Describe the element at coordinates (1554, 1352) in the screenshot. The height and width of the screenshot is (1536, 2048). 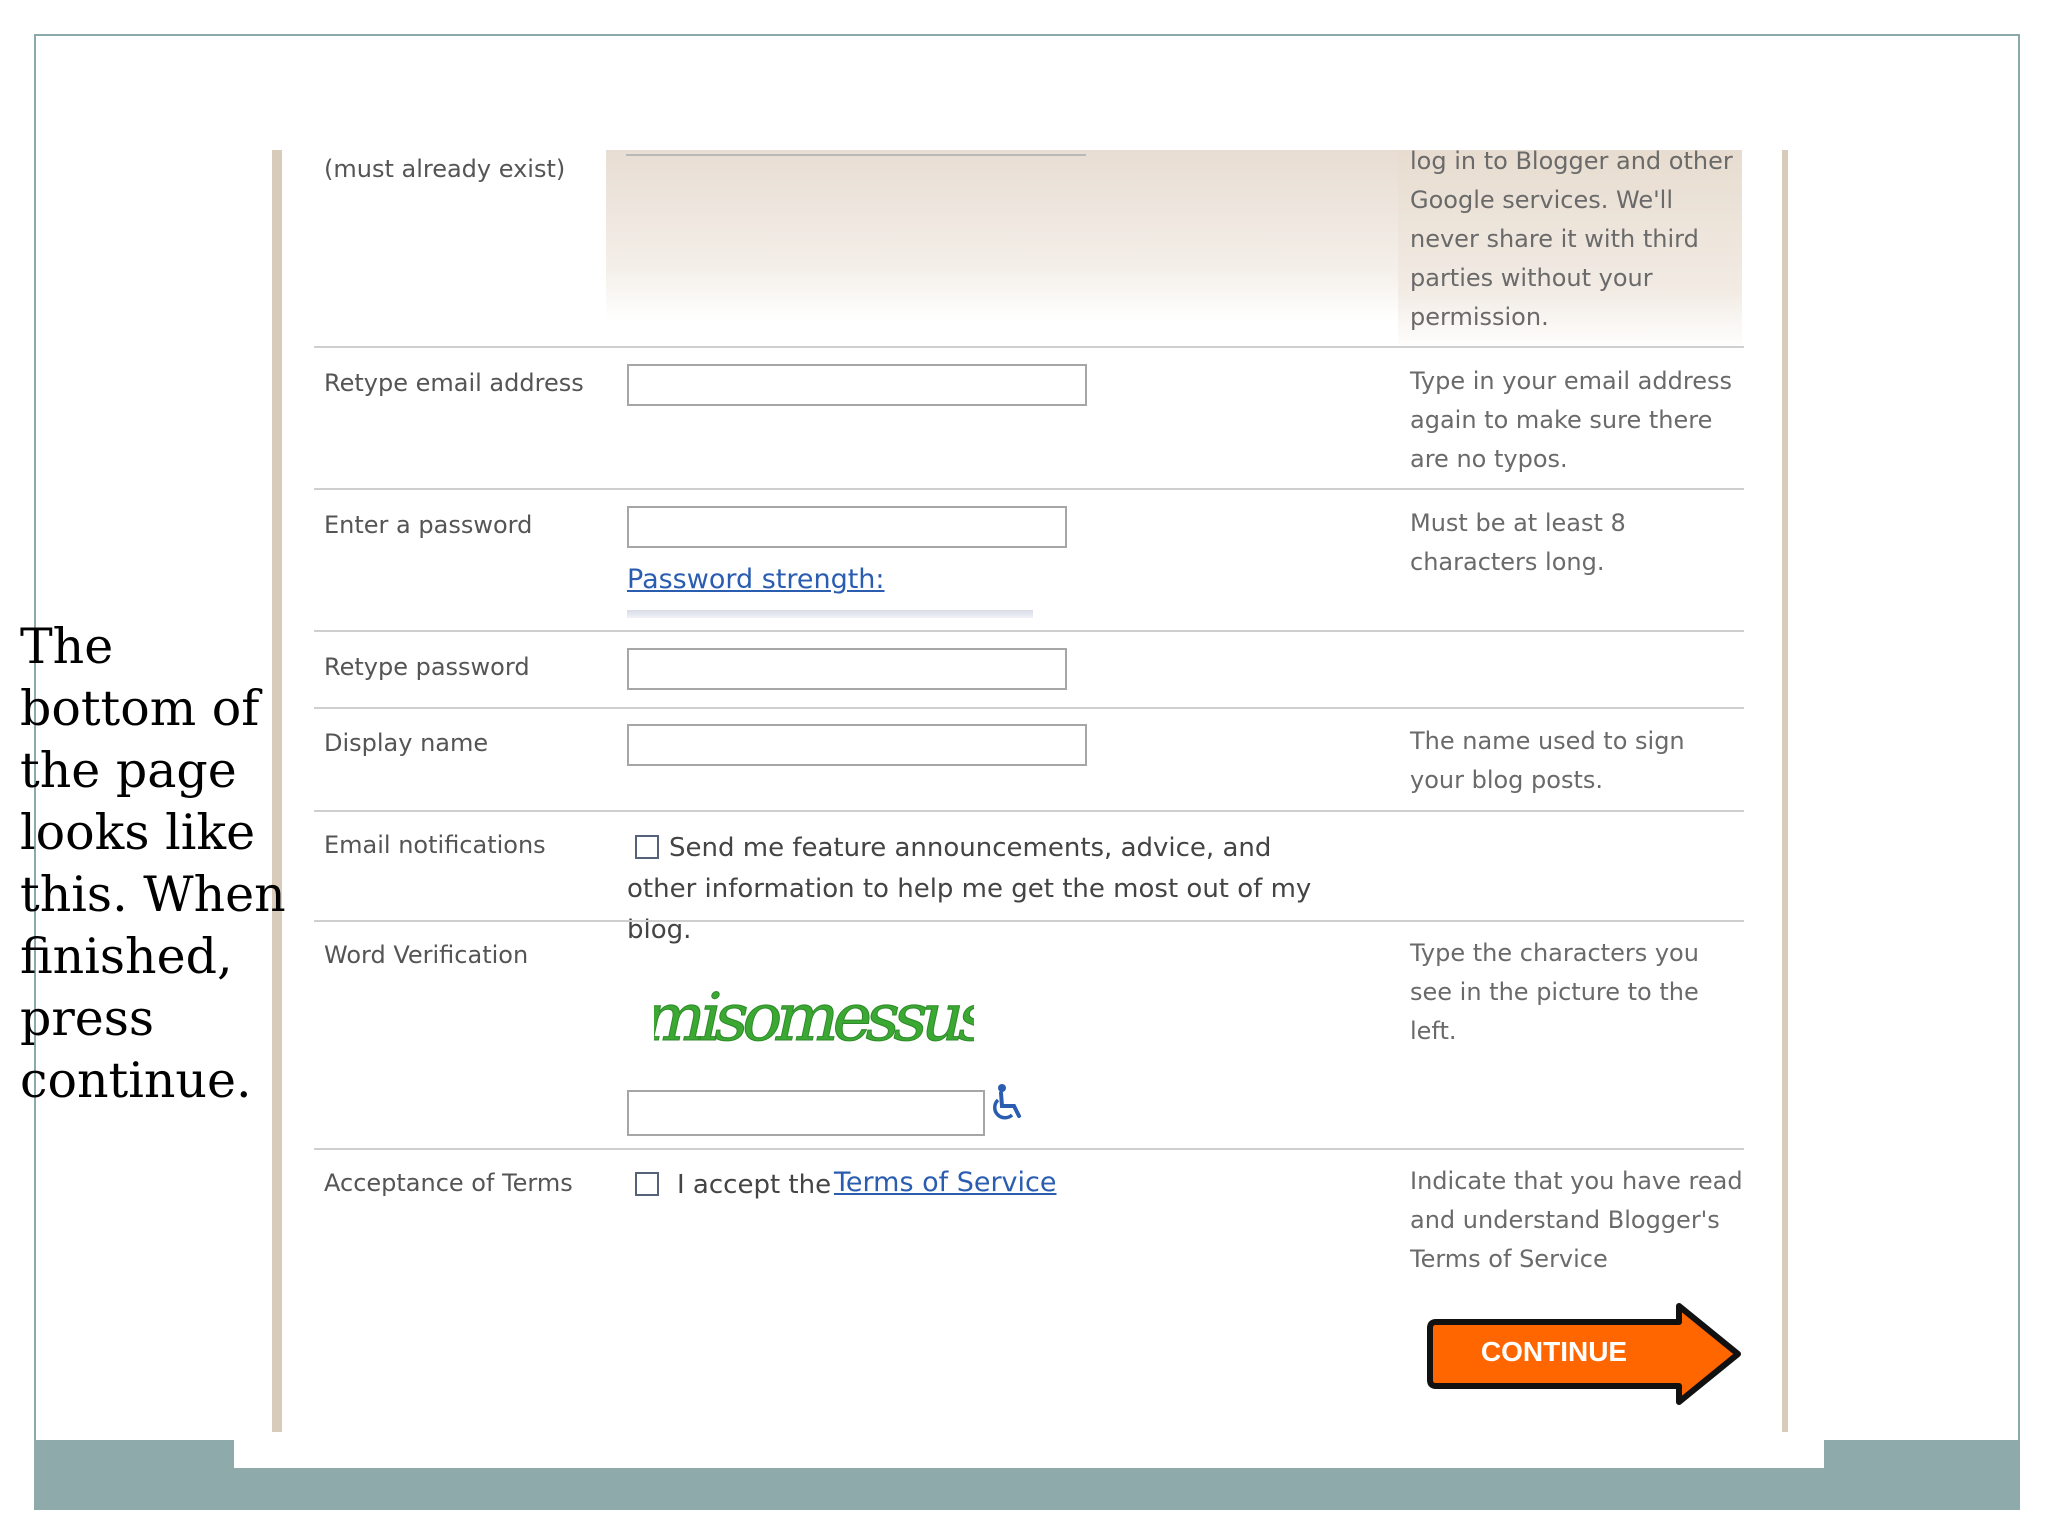
I see `continue-button: CONTINUE` at that location.